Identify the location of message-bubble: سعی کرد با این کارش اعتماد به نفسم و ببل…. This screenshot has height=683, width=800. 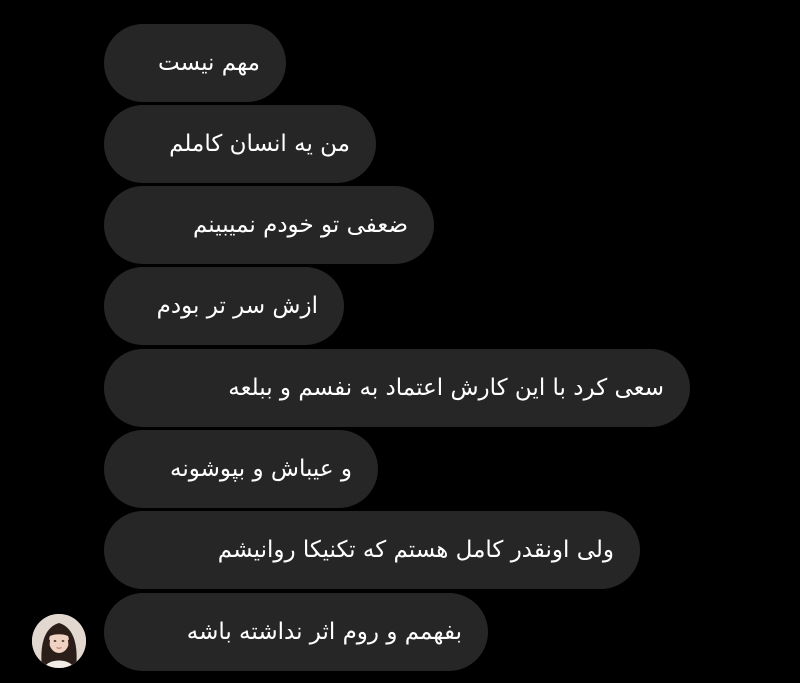
(397, 388).